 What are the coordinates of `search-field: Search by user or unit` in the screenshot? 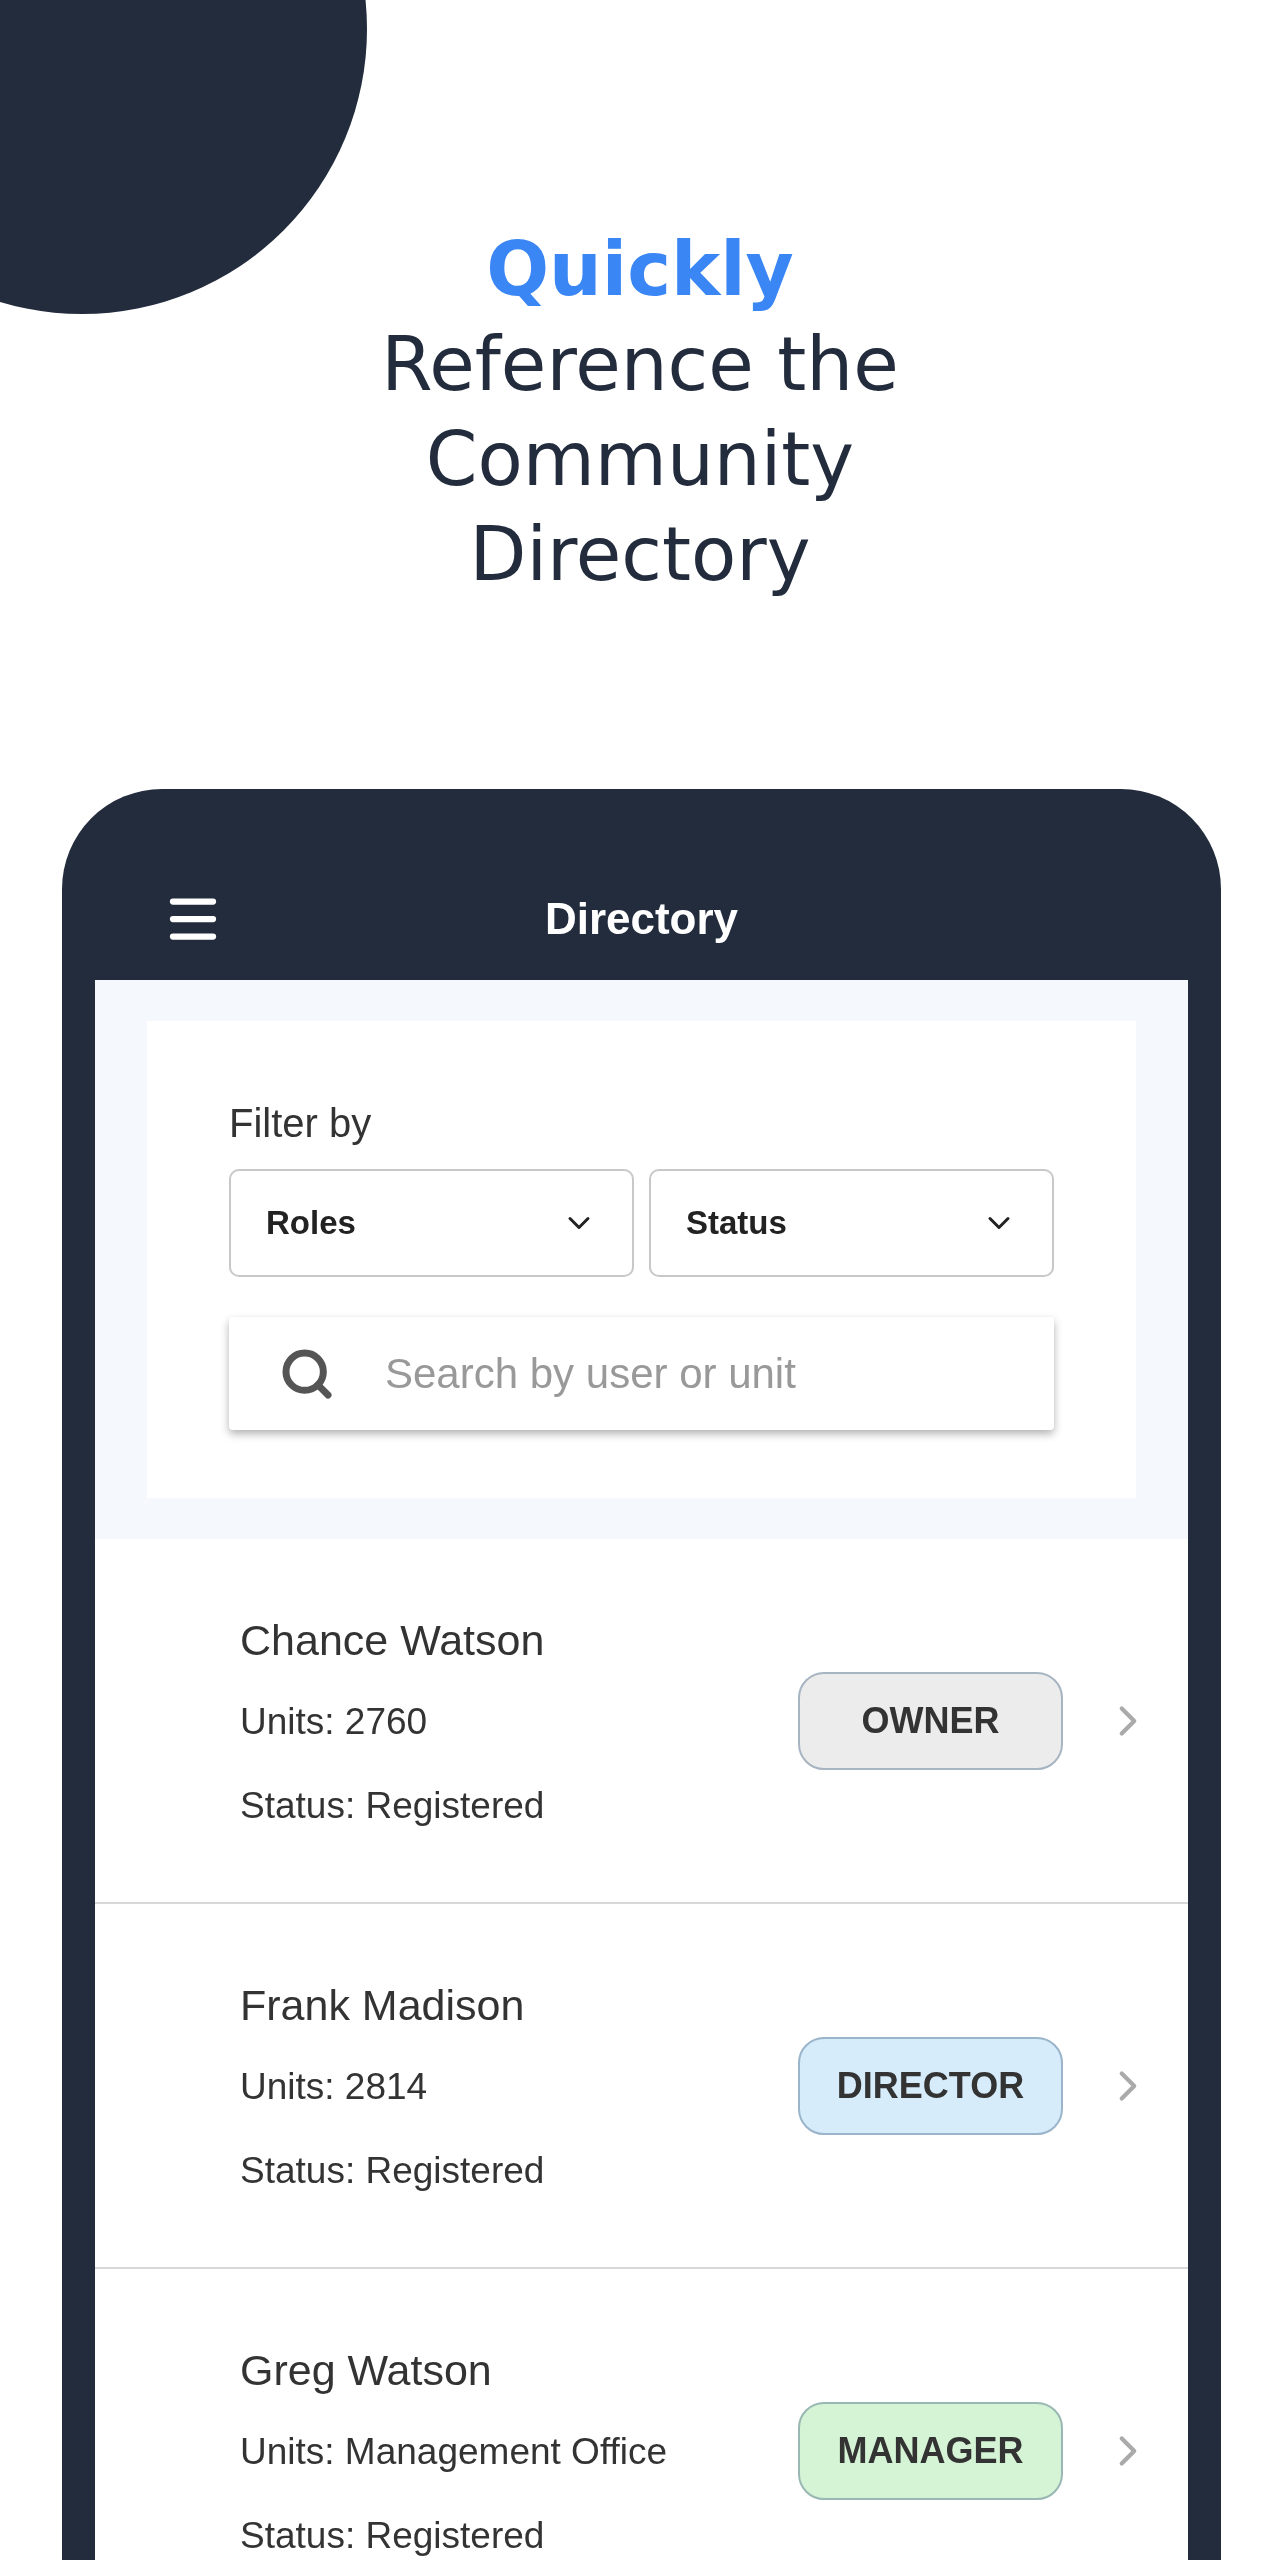 It's located at (694, 1373).